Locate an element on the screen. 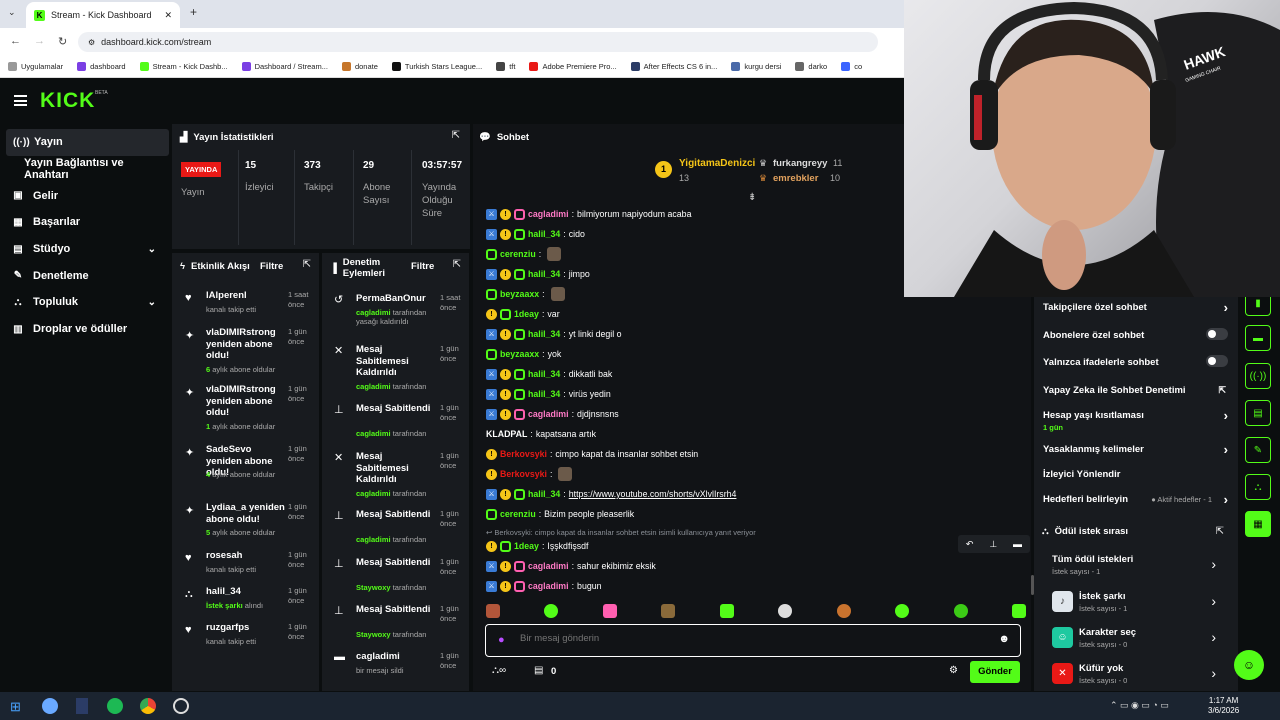  tab-search-icon: ⌄ is located at coordinates (12, 12).